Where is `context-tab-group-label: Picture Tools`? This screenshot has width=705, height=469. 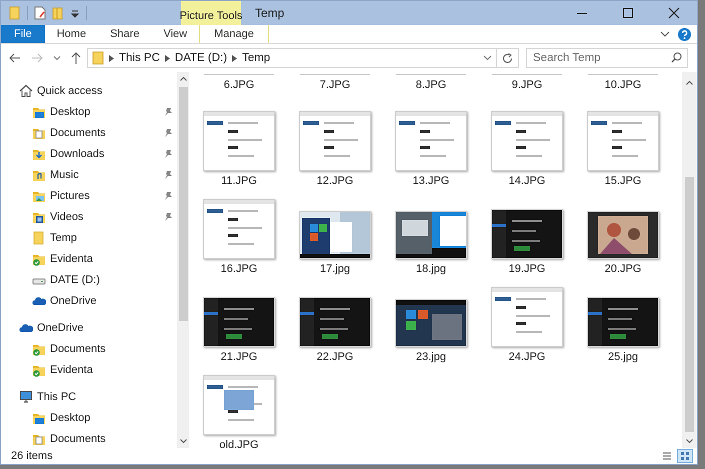 context-tab-group-label: Picture Tools is located at coordinates (211, 13).